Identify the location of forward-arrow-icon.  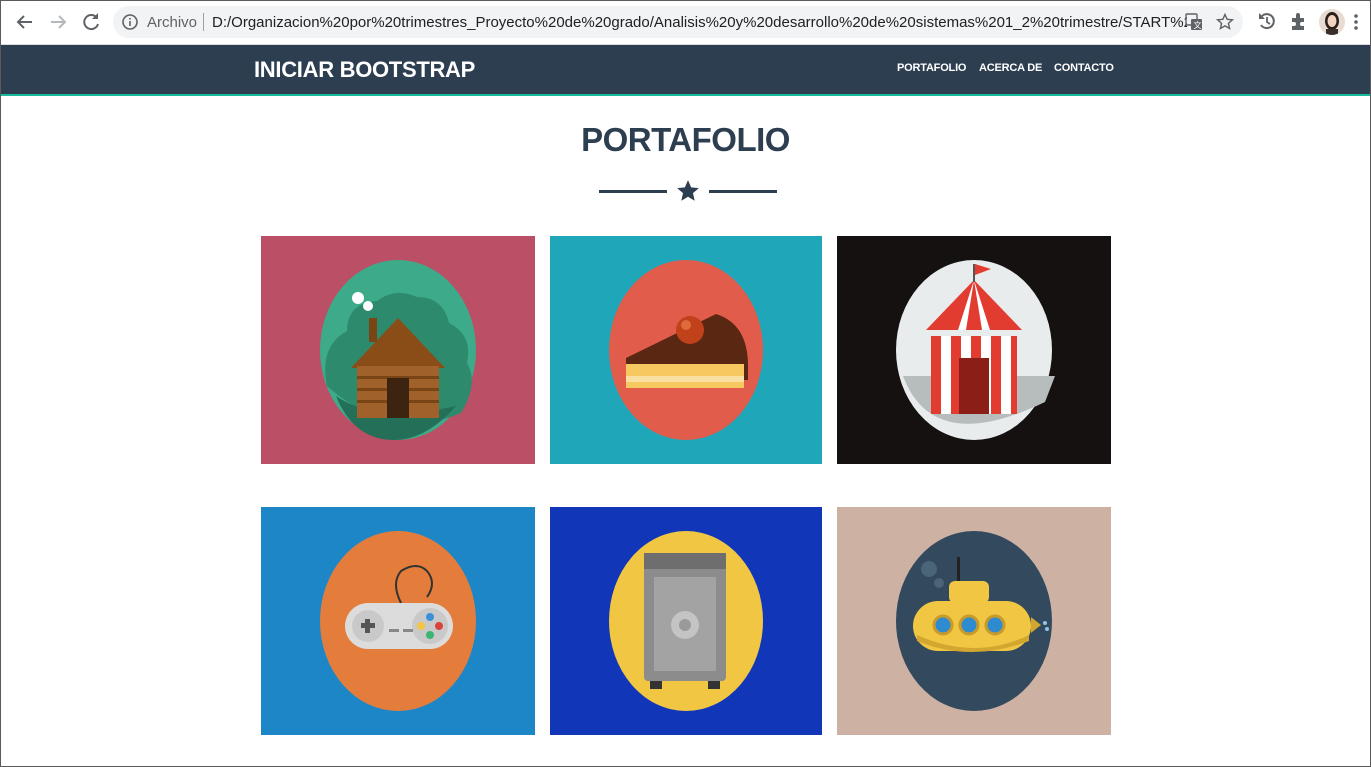
(58, 22).